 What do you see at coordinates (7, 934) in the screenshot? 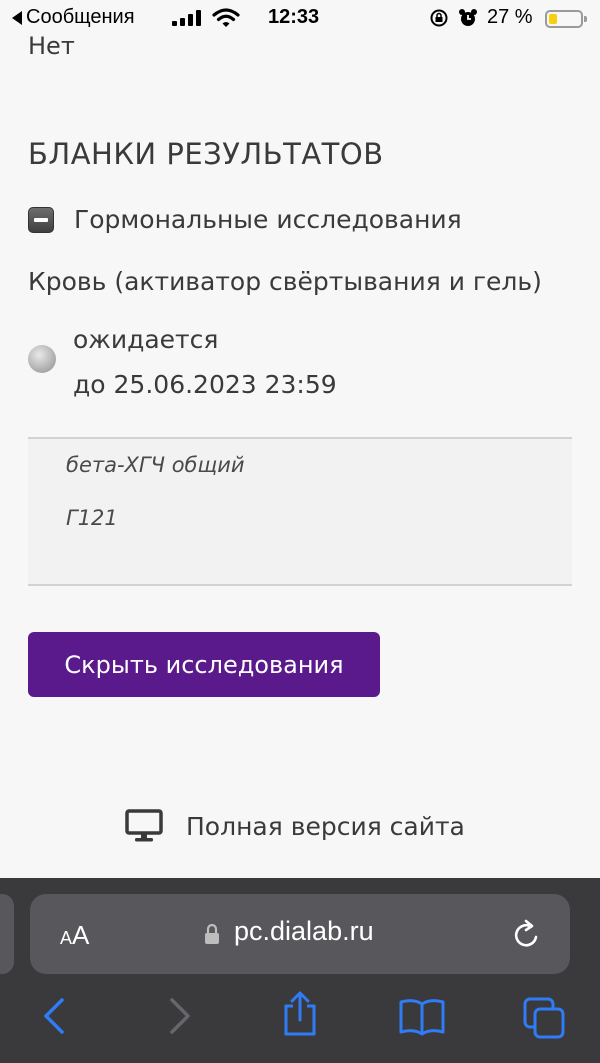
I see `previous-tab-preview` at bounding box center [7, 934].